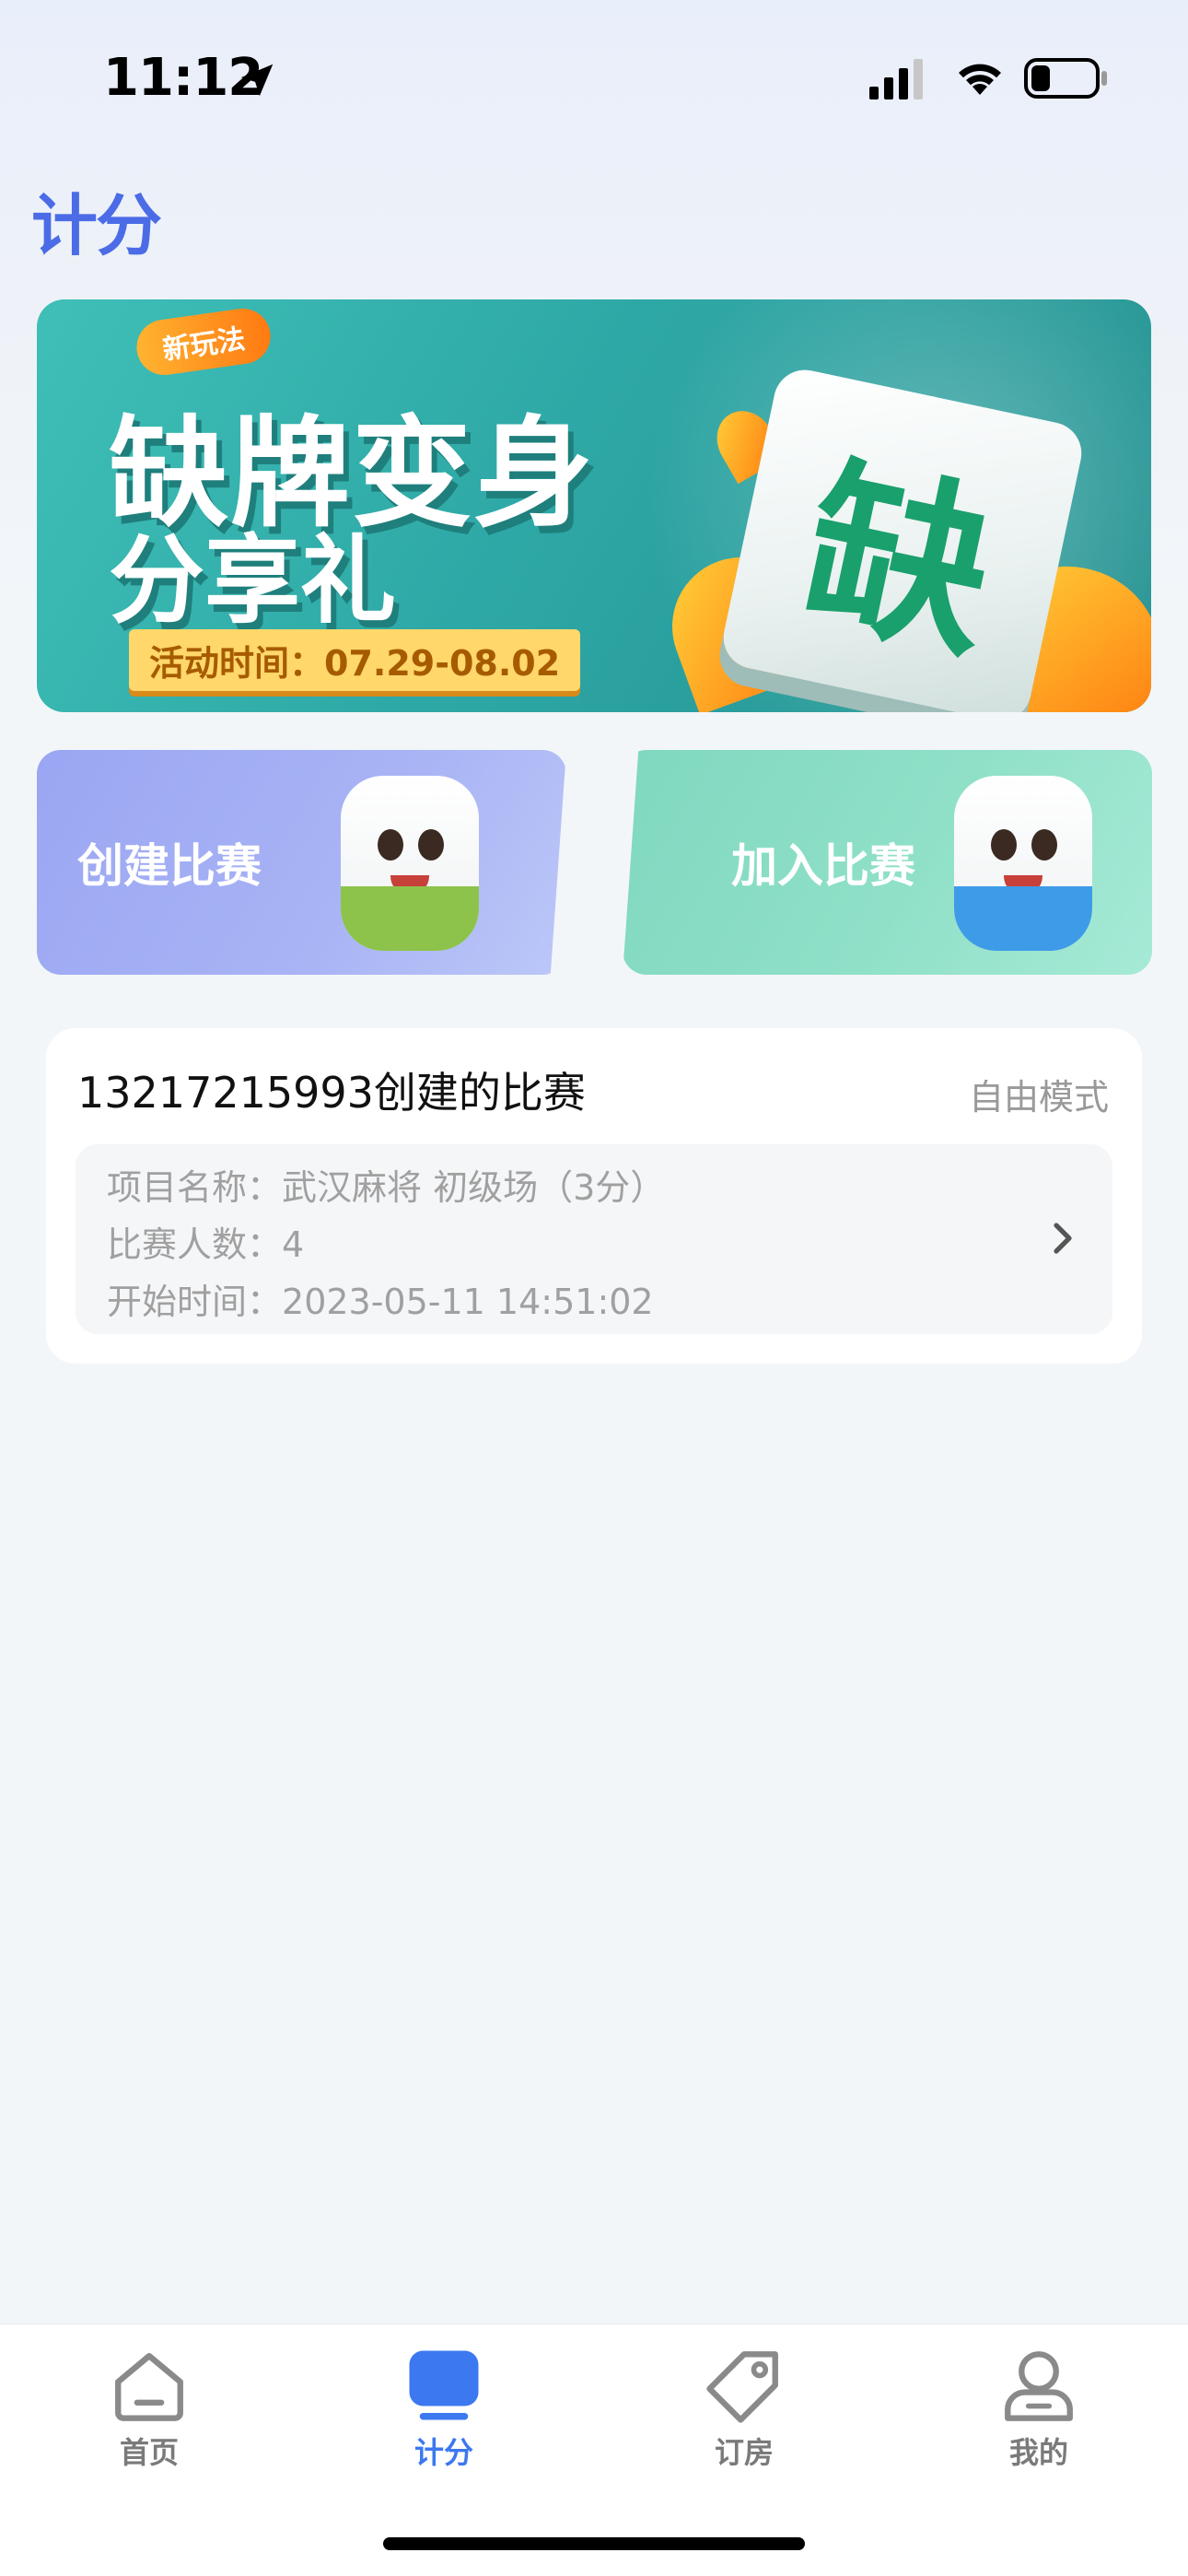 This screenshot has height=2576, width=1188. Describe the element at coordinates (896, 79) in the screenshot. I see `cellular-signal-icon` at that location.